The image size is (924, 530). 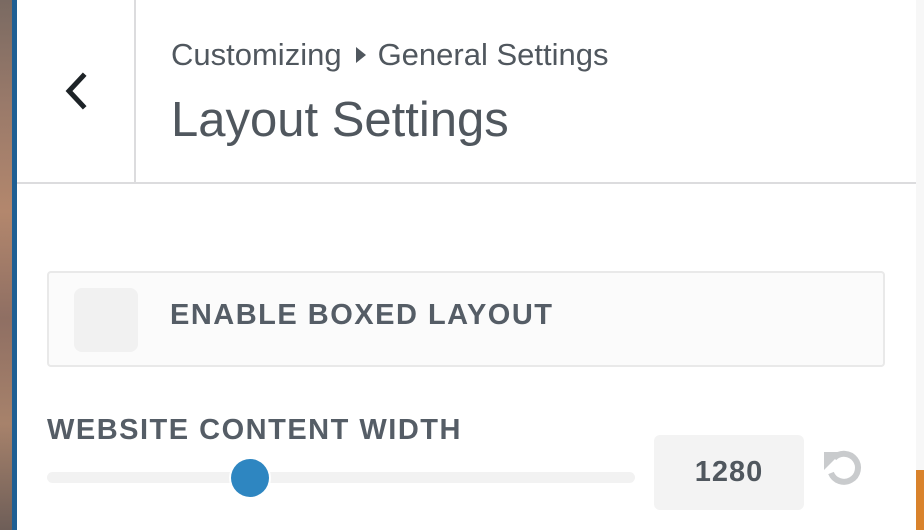 I want to click on breadcrumb-root: Customizing, so click(x=256, y=54).